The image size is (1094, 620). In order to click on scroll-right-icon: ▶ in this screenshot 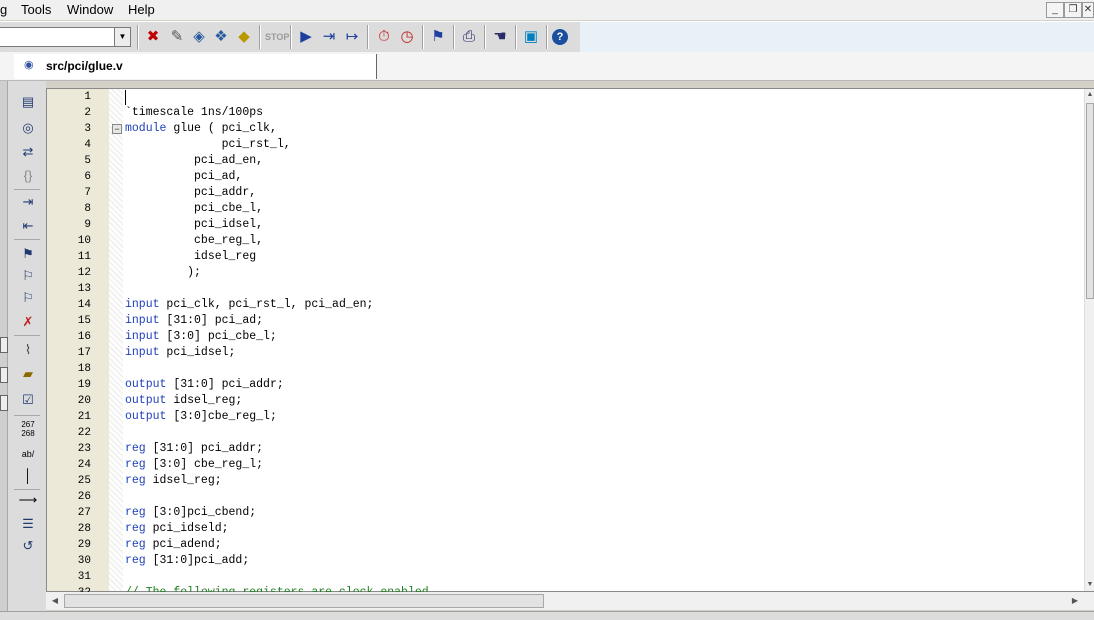, I will do `click(1075, 601)`.